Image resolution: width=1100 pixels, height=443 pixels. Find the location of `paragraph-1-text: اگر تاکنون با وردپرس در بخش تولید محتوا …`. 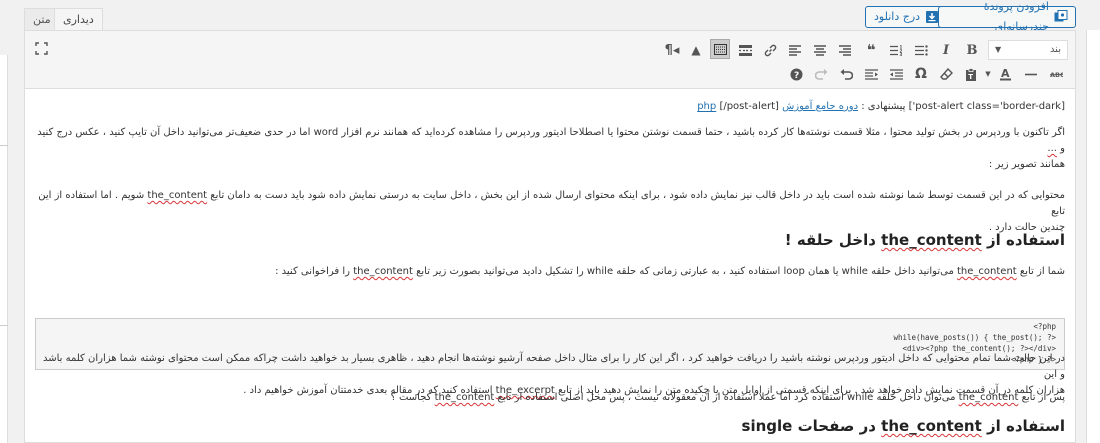

paragraph-1-text: اگر تاکنون با وردپرس در بخش تولید محتوا … is located at coordinates (551, 140).